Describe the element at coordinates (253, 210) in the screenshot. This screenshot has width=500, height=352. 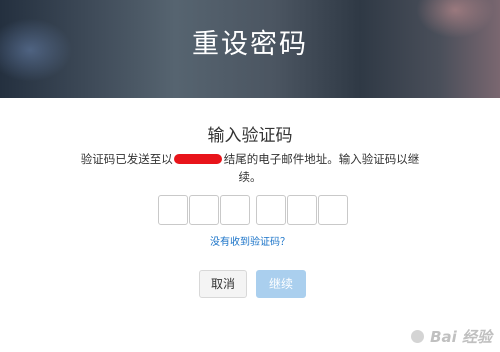
I see `verification-code-input-group` at that location.